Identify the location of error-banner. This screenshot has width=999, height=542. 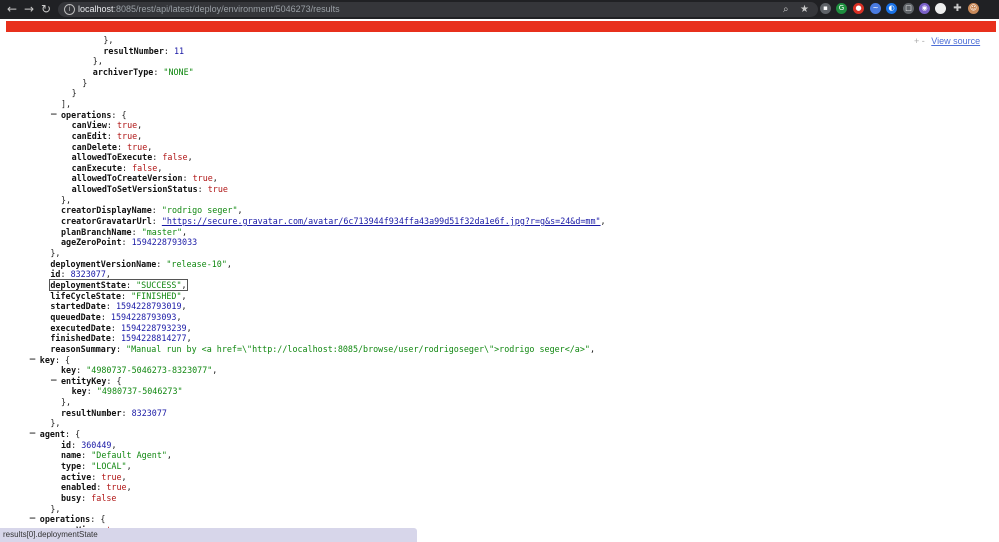
(501, 26).